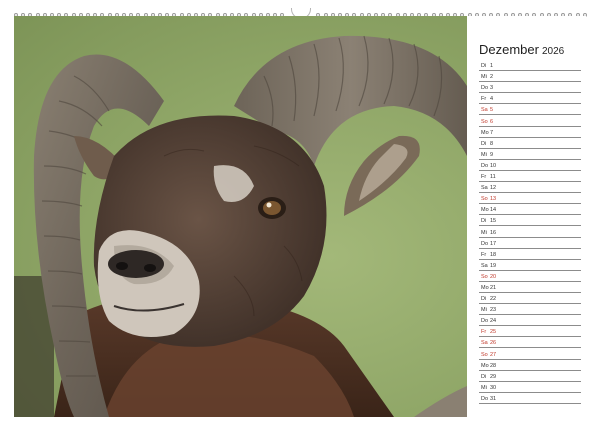 Image resolution: width=600 pixels, height=432 pixels. I want to click on day-number: 21, so click(493, 287).